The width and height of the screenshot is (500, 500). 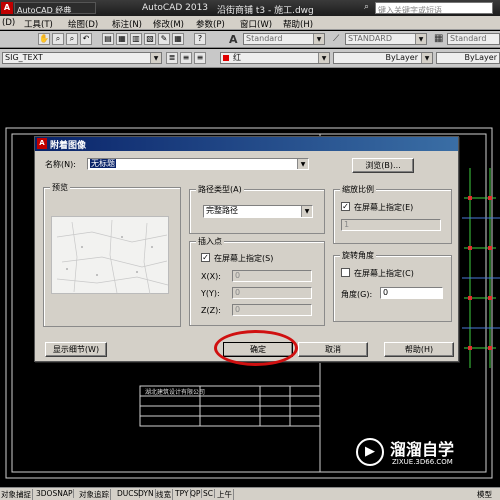 I want to click on angle-field: 0, so click(x=411, y=293).